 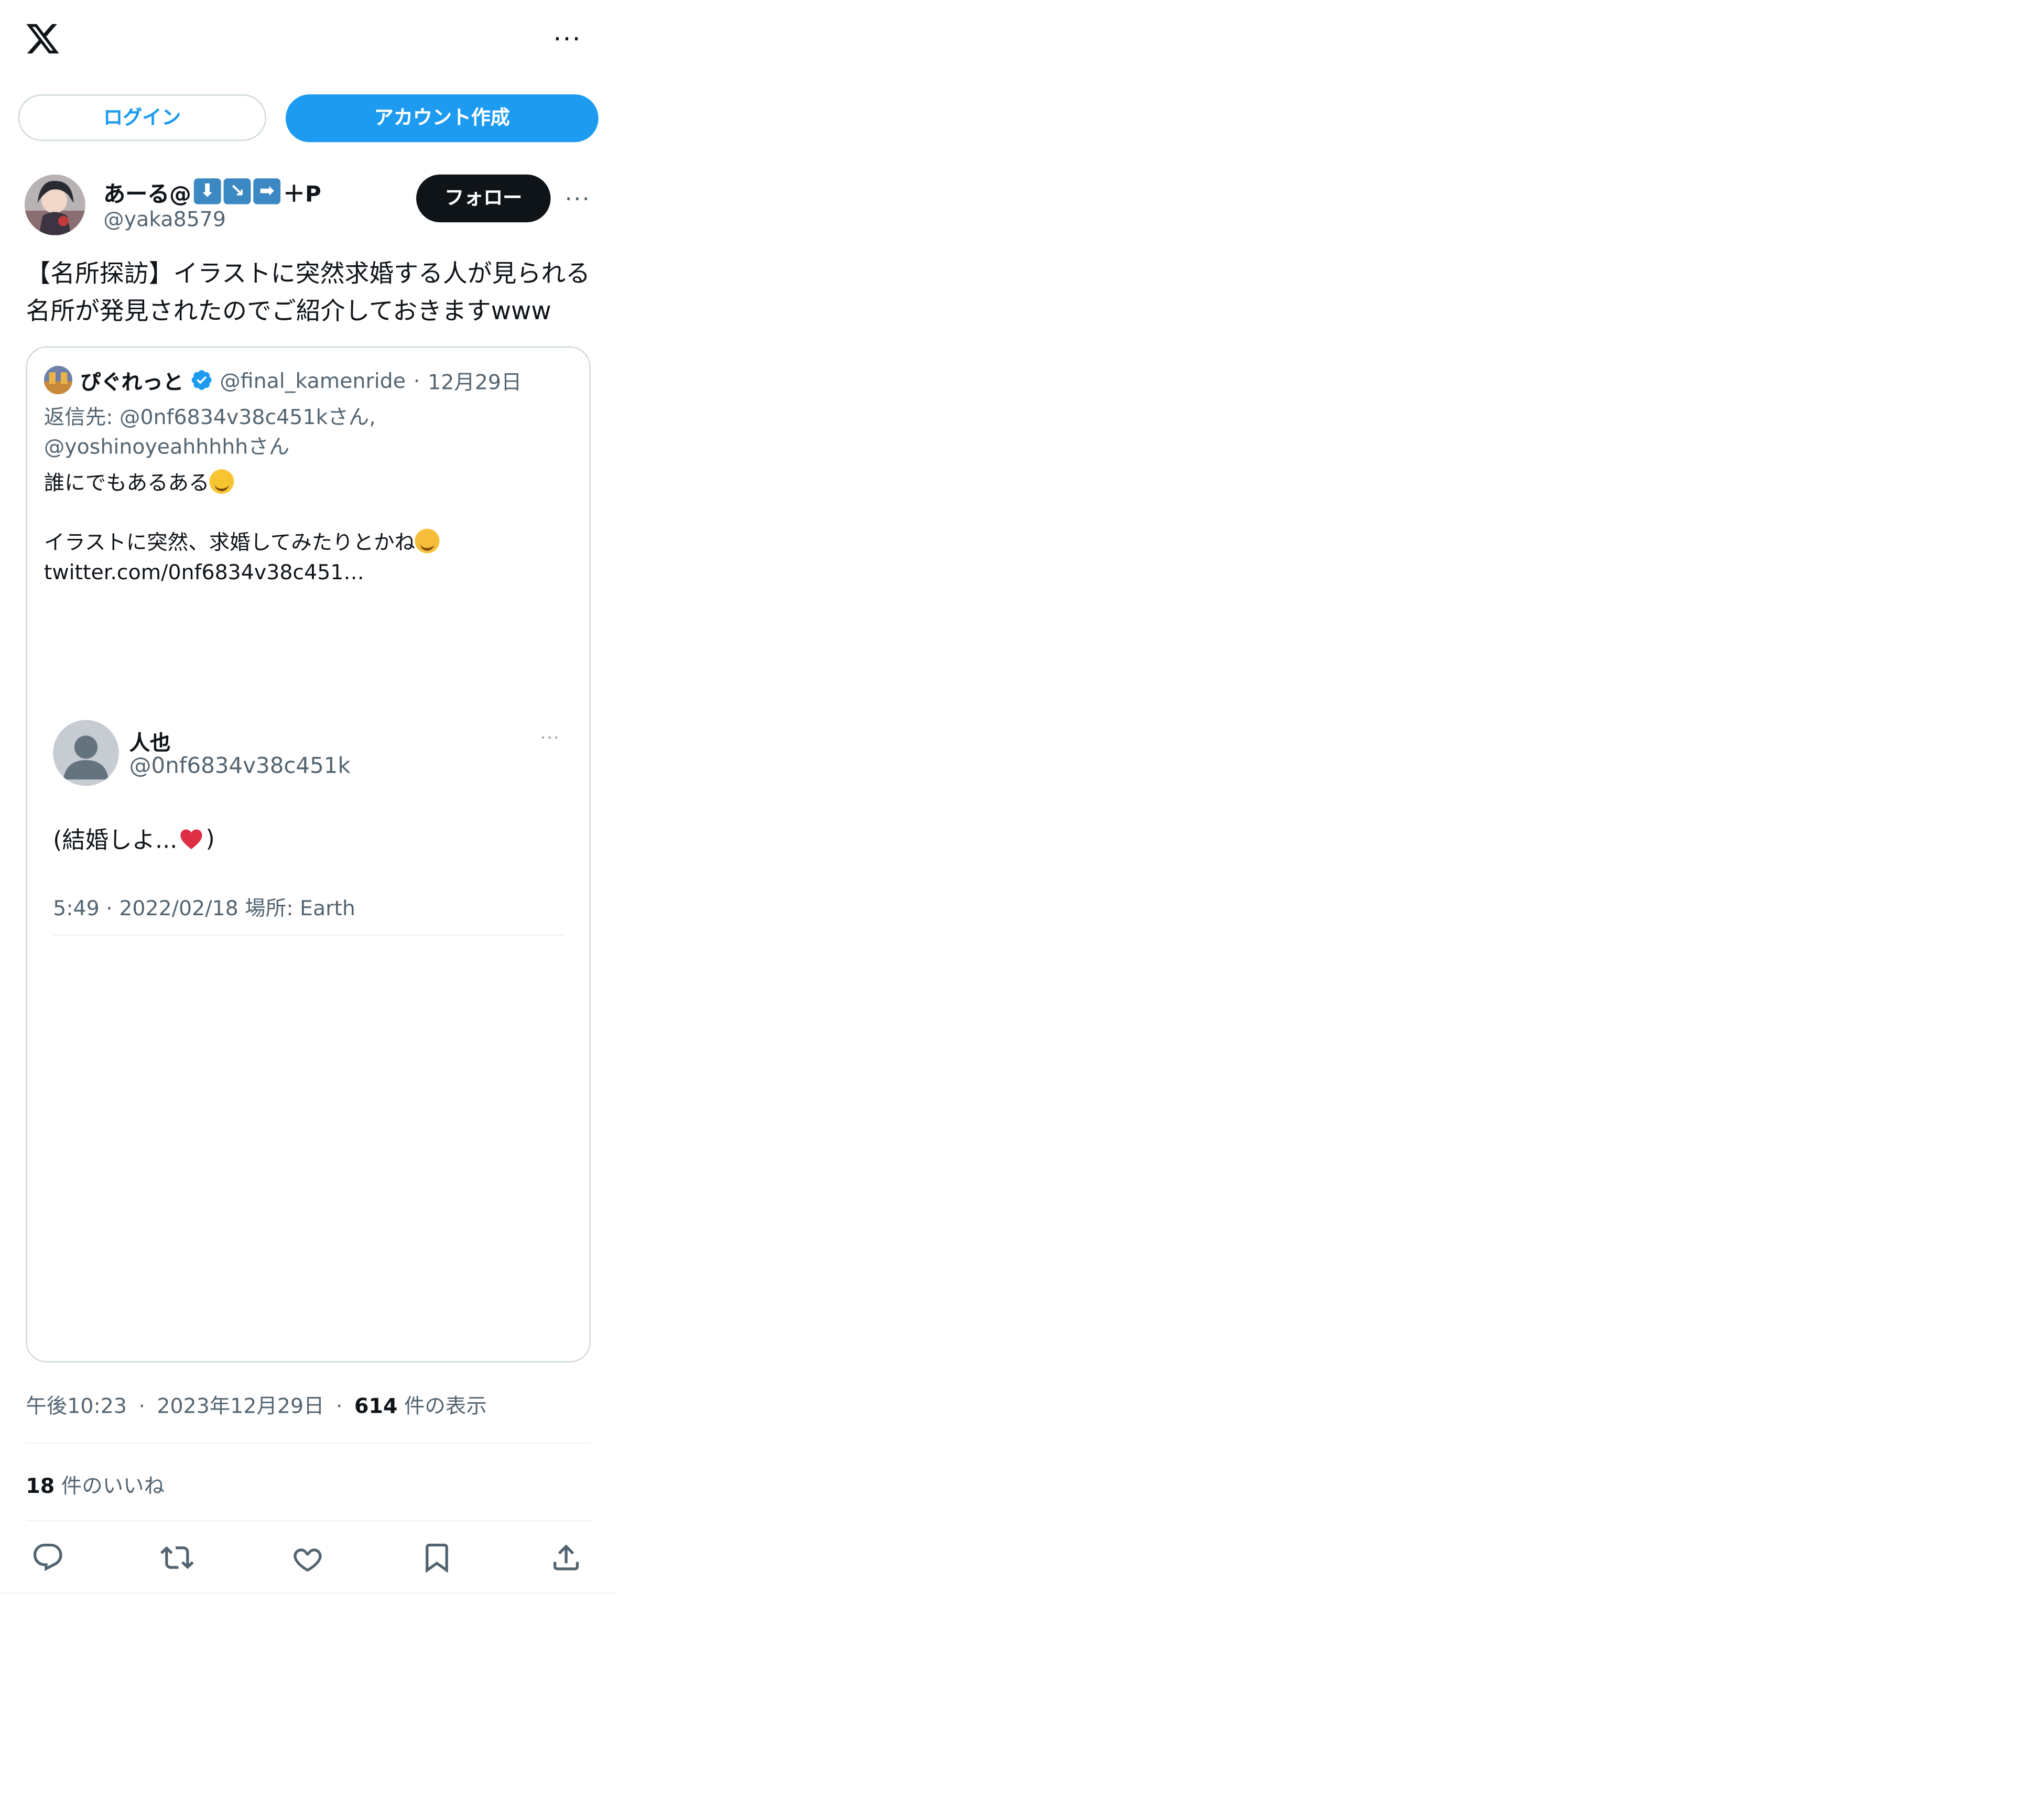 I want to click on author-name-text: あーる@, so click(x=147, y=194).